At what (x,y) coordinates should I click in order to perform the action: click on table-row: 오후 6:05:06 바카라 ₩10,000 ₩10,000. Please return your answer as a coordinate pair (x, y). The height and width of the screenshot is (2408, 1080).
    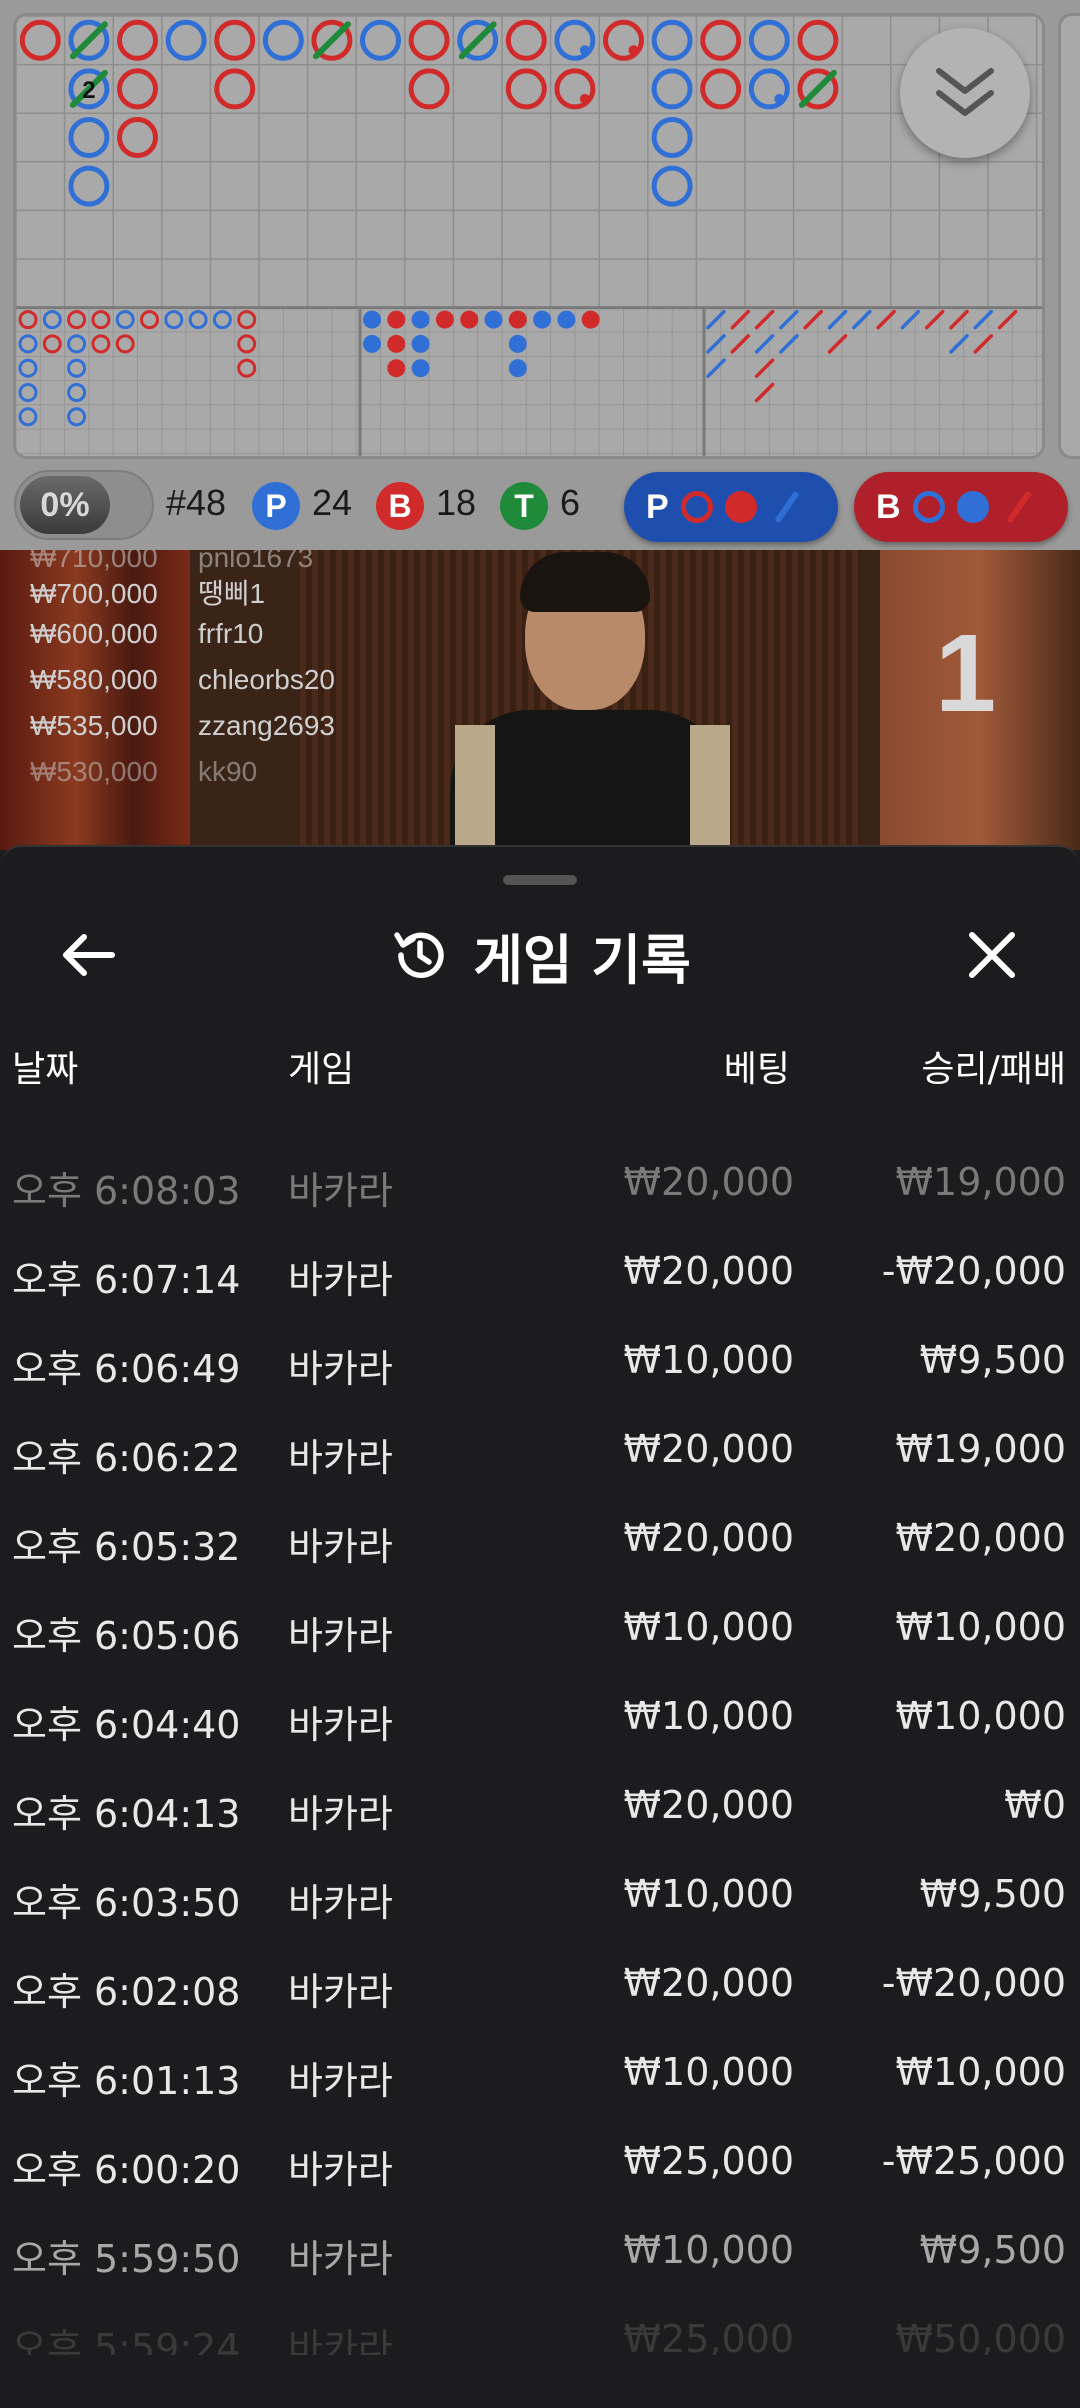
    Looking at the image, I should click on (540, 1629).